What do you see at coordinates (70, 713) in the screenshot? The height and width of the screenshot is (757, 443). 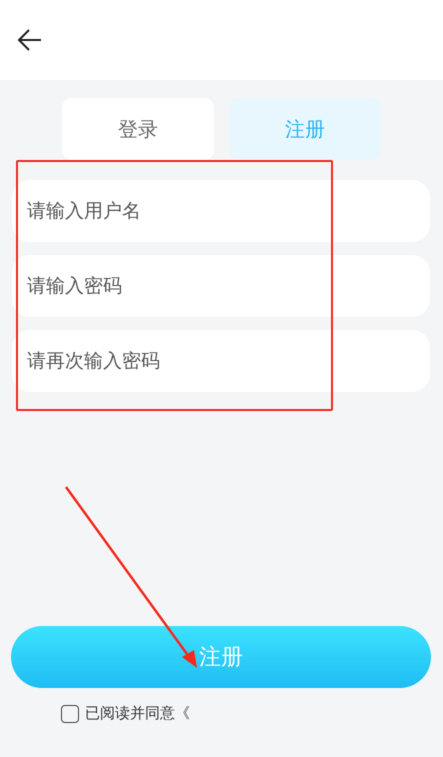 I see `checkbox` at bounding box center [70, 713].